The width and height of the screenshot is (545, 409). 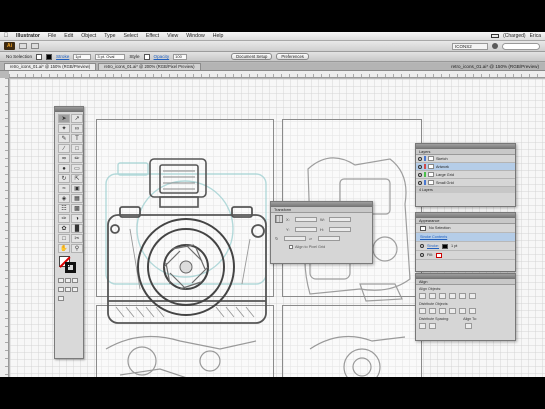 What do you see at coordinates (162, 56) in the screenshot?
I see `opacity-link: Opacity` at bounding box center [162, 56].